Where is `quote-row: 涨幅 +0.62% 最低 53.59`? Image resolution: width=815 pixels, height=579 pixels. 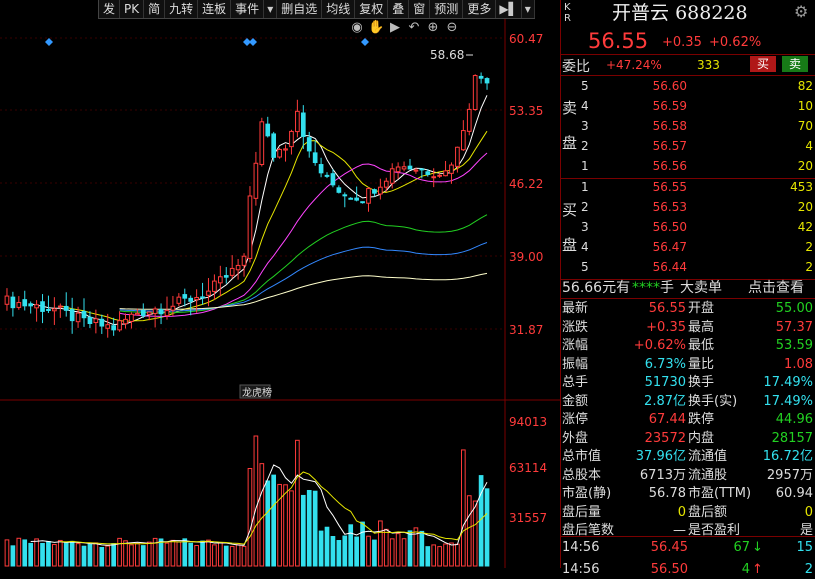
quote-row: 涨幅 +0.62% 最低 53.59 is located at coordinates (687, 345).